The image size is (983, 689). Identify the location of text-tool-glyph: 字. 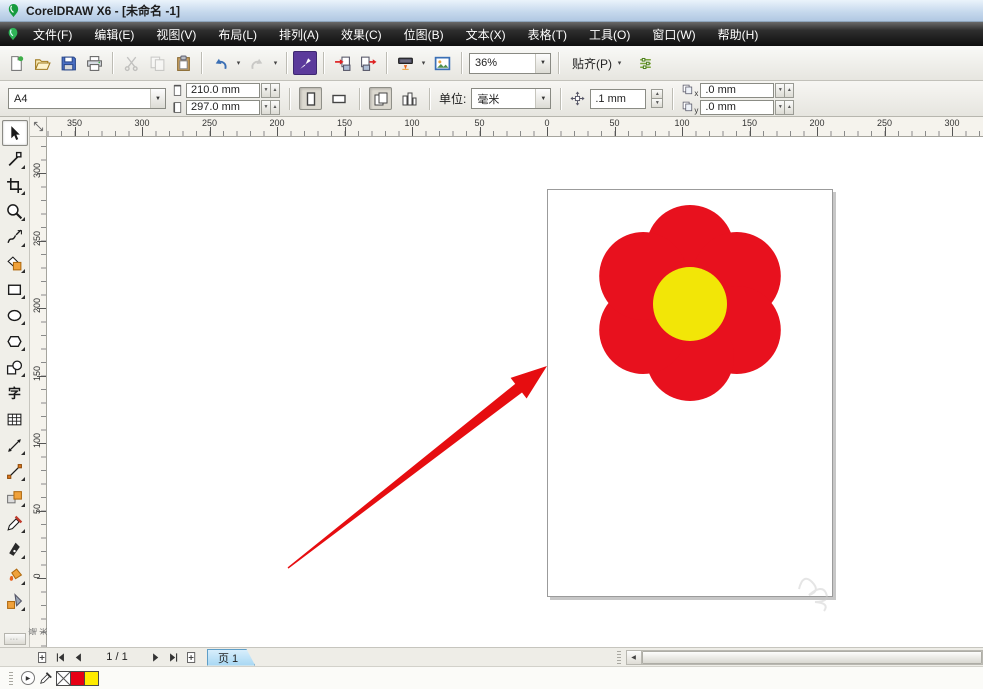
(14, 393).